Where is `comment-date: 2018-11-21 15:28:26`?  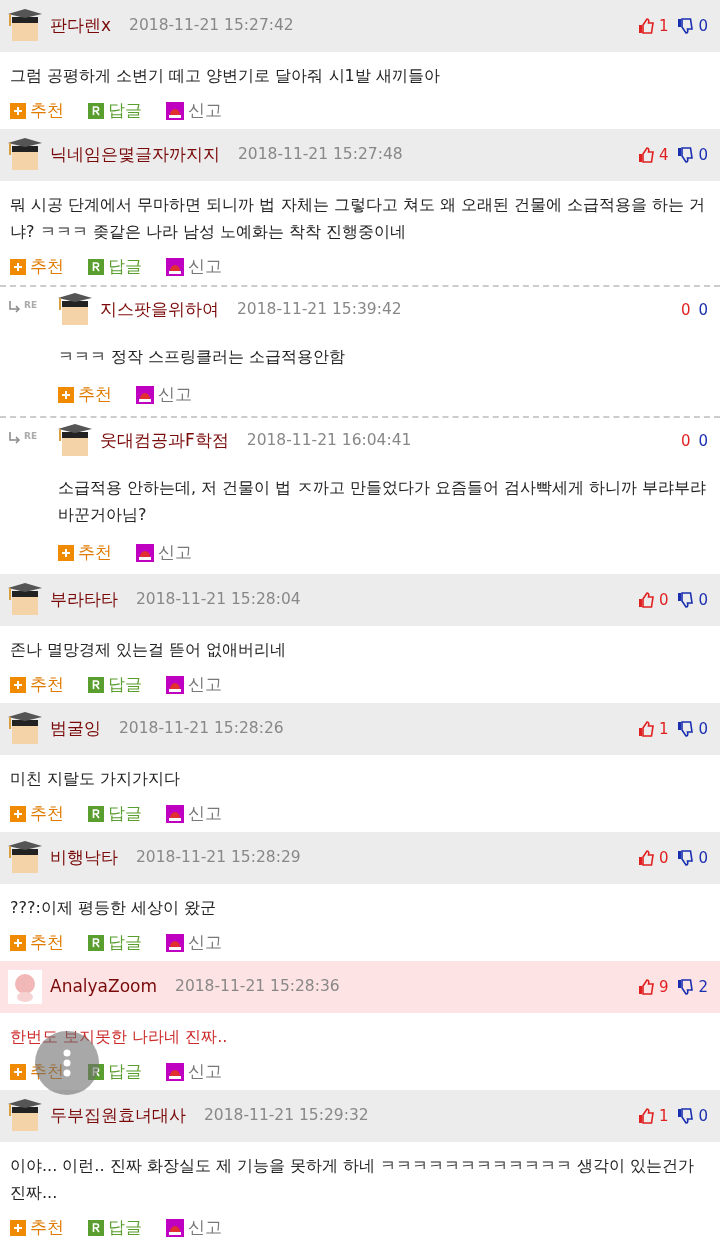 comment-date: 2018-11-21 15:28:26 is located at coordinates (201, 729).